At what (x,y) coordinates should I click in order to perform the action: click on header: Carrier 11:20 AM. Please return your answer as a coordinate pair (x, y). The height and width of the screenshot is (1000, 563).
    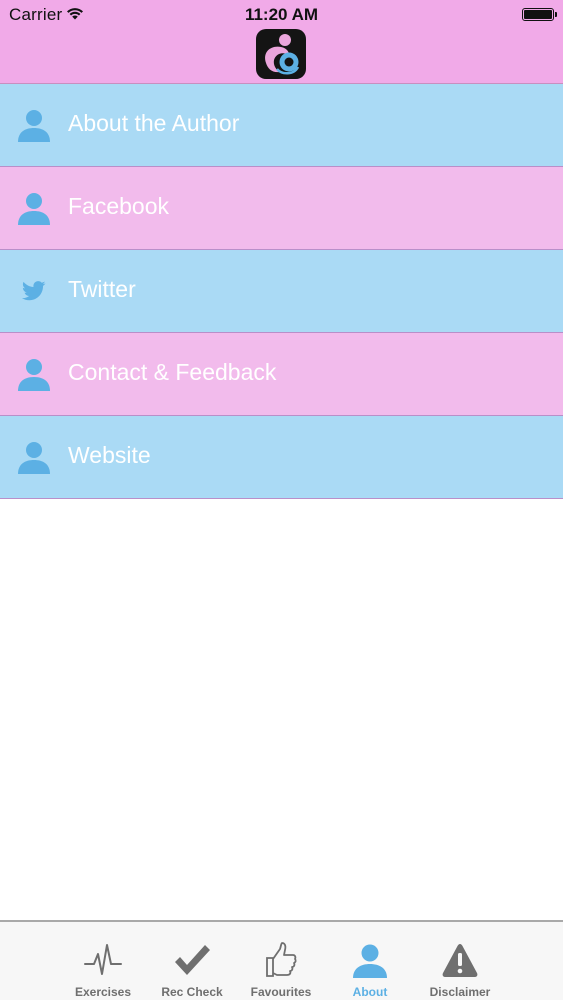
    Looking at the image, I should click on (281, 42).